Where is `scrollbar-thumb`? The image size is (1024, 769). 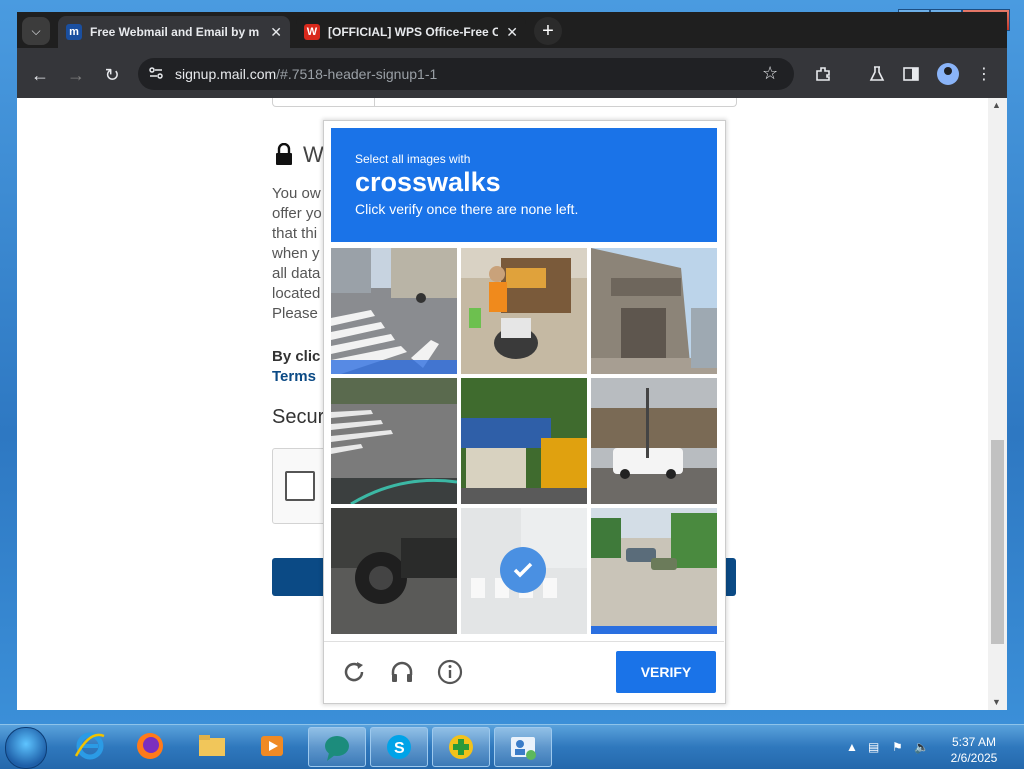
scrollbar-thumb is located at coordinates (997, 542).